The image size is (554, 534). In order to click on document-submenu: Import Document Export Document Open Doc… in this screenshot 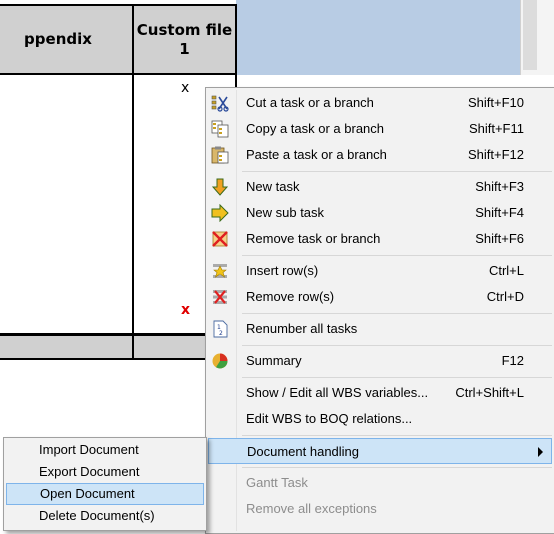, I will do `click(105, 484)`.